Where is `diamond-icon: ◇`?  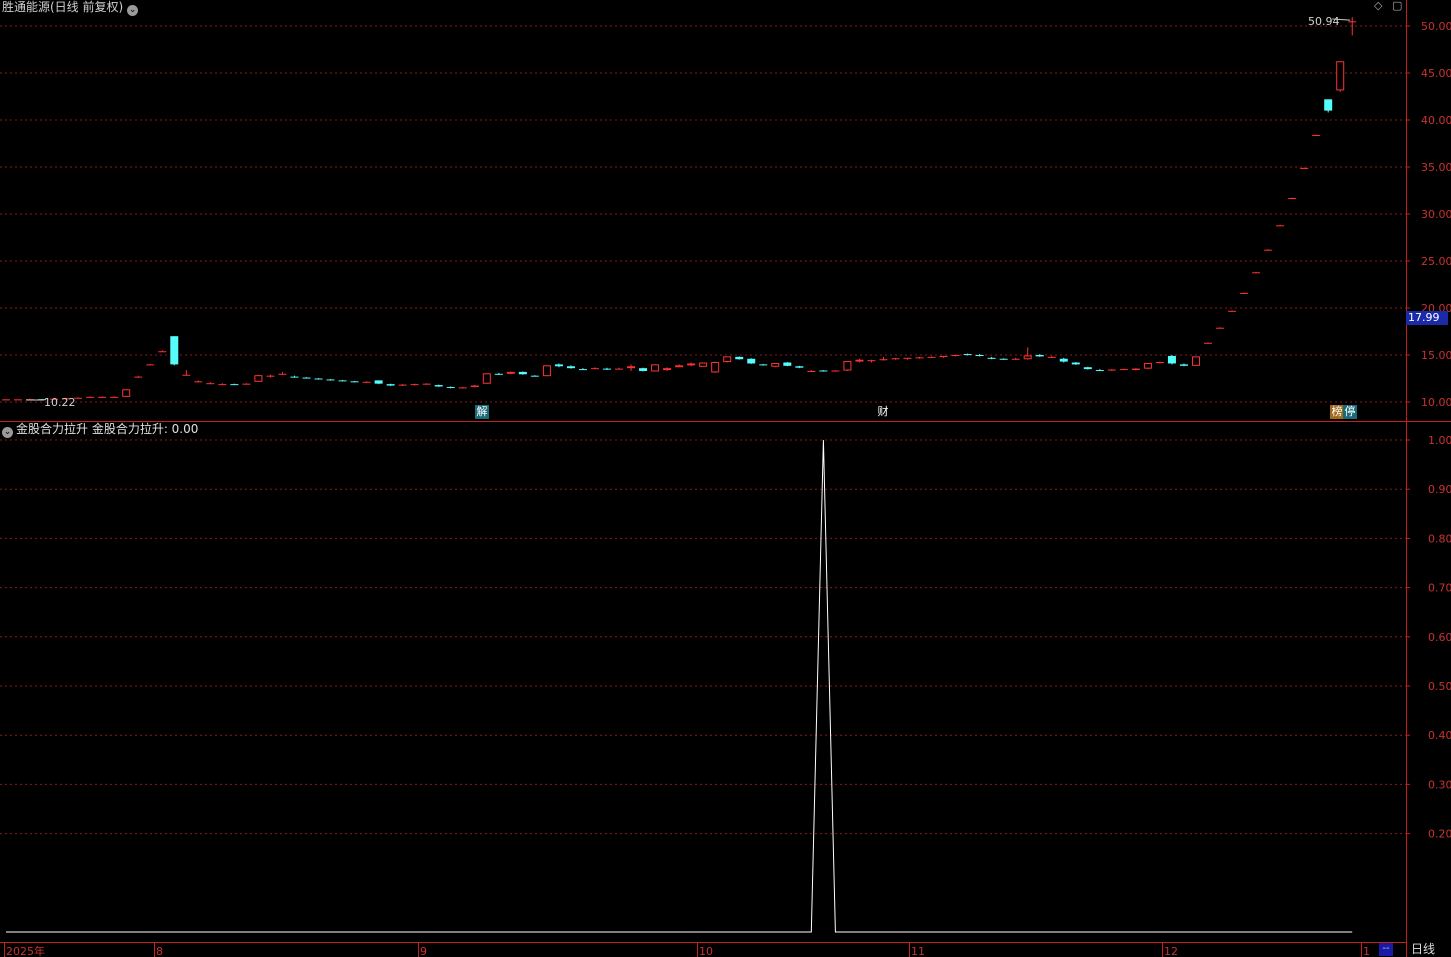
diamond-icon: ◇ is located at coordinates (1378, 6).